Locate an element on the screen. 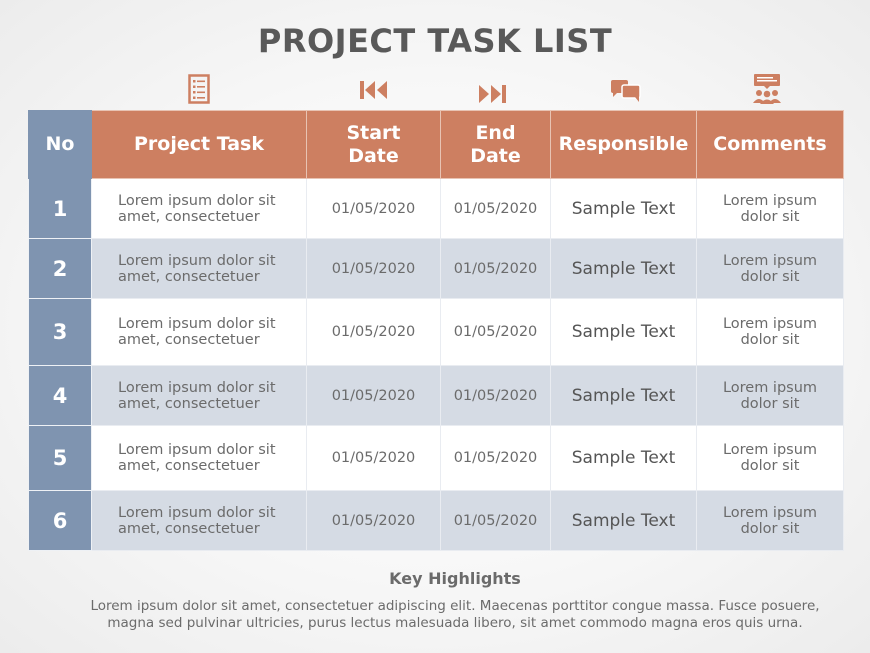  meeting-group-icon is located at coordinates (767, 89).